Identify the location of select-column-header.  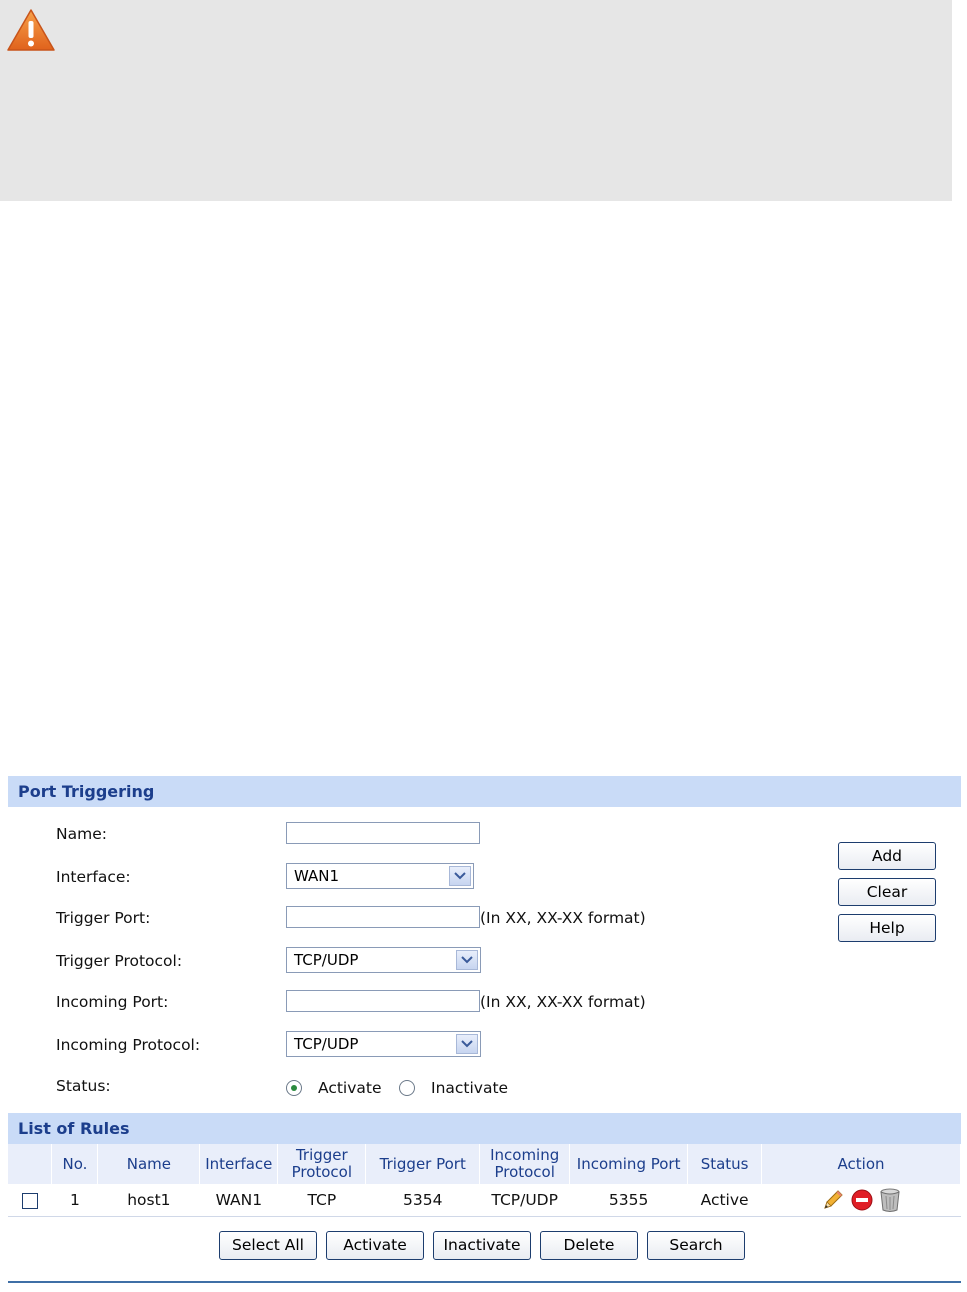
(30, 1164).